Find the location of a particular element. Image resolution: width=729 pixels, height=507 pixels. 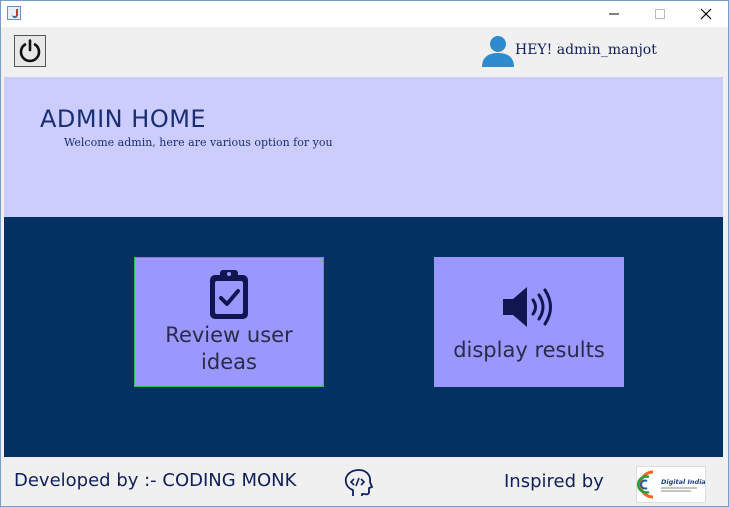

power-button is located at coordinates (30, 51).